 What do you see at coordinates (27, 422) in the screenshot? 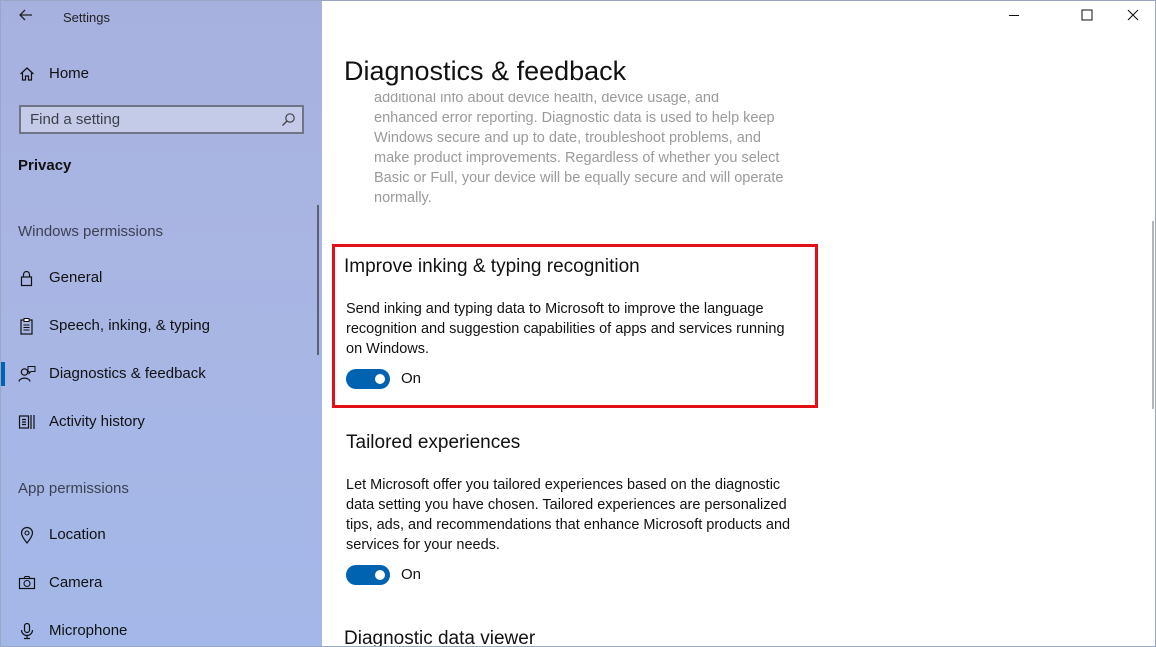
I see `activity-history-icon` at bounding box center [27, 422].